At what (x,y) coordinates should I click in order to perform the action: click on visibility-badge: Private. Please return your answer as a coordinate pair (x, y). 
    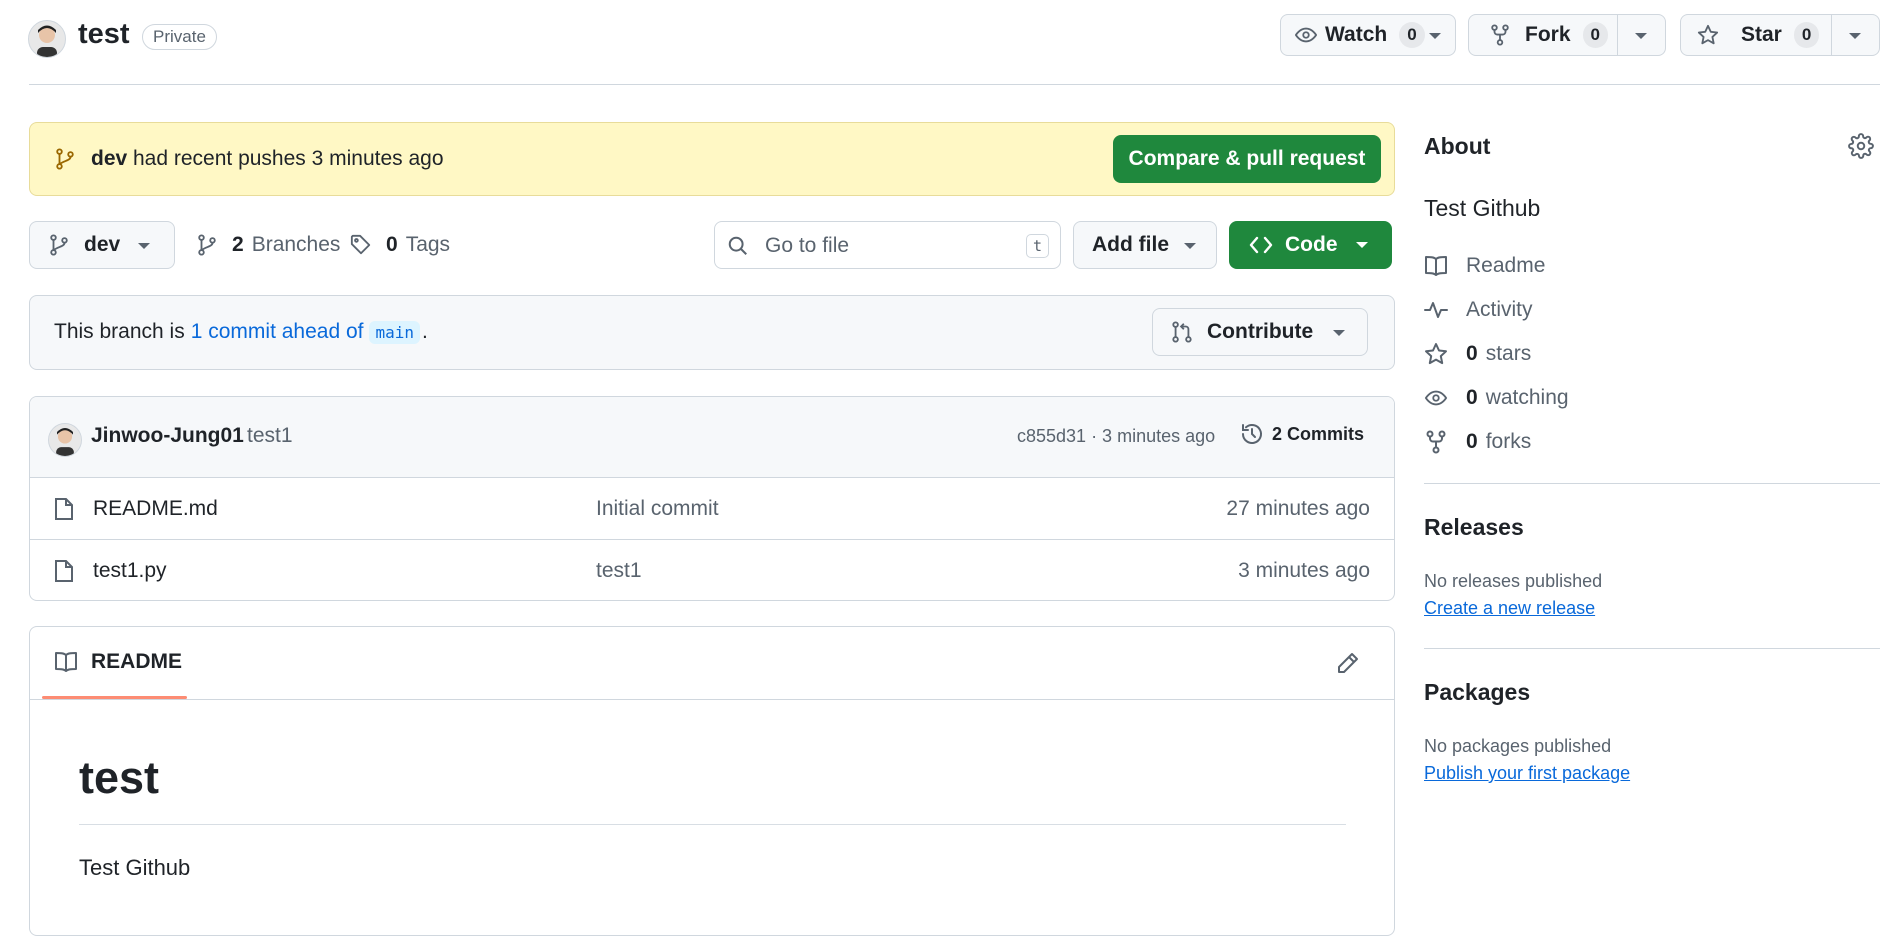
    Looking at the image, I should click on (179, 37).